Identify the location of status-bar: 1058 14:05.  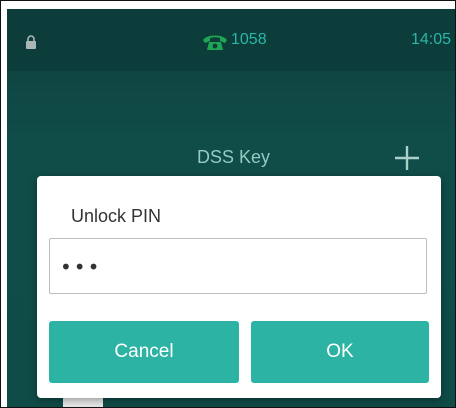
(231, 40).